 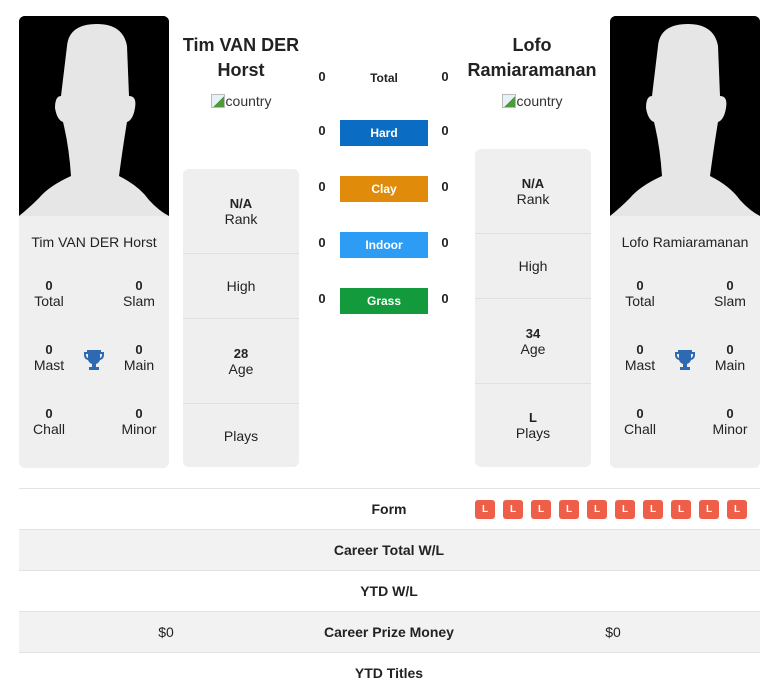 I want to click on player2-high: High, so click(x=533, y=266).